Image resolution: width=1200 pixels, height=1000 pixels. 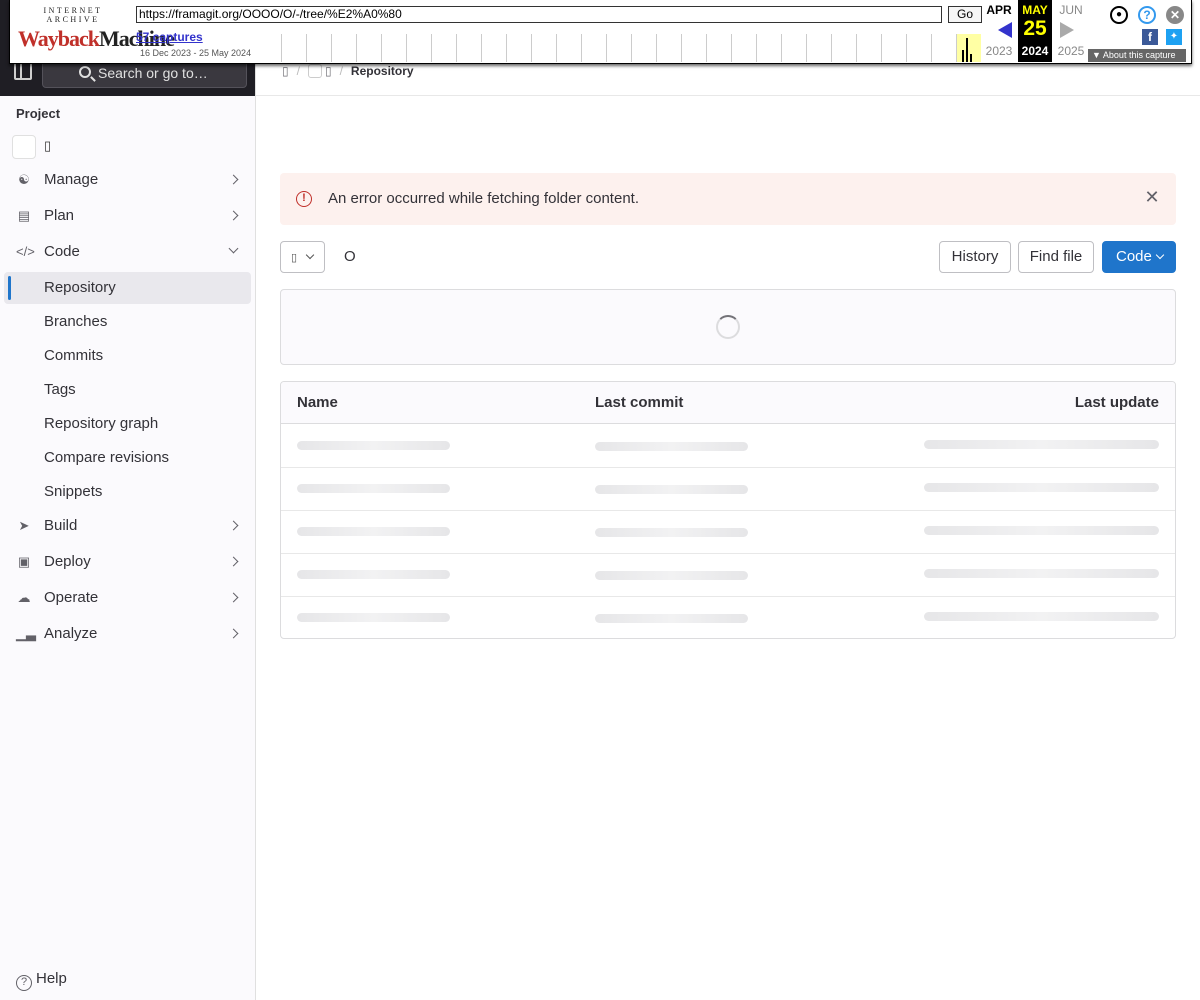 What do you see at coordinates (317, 402) in the screenshot?
I see `column-header-name: Name` at bounding box center [317, 402].